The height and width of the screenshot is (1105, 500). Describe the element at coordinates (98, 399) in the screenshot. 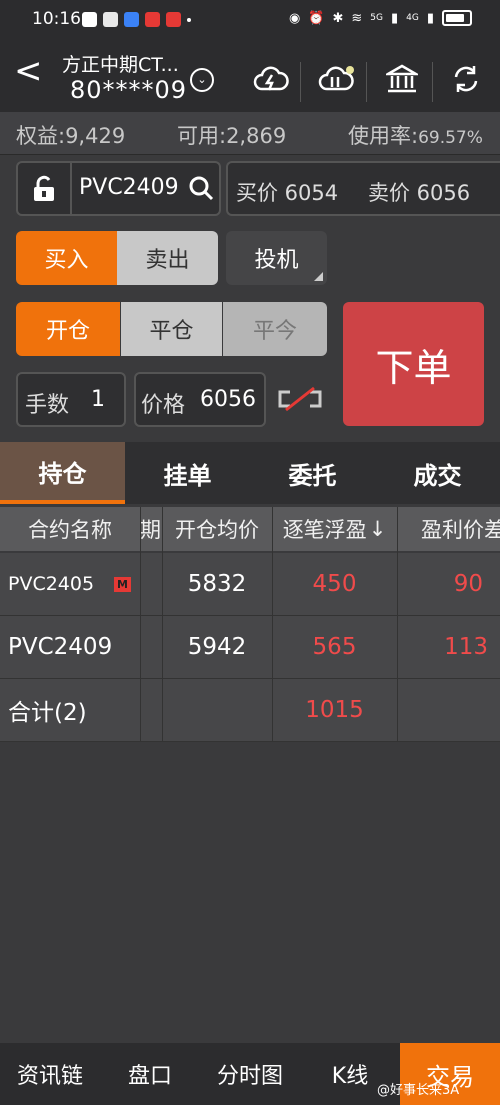

I see `quantity-value: 1` at that location.